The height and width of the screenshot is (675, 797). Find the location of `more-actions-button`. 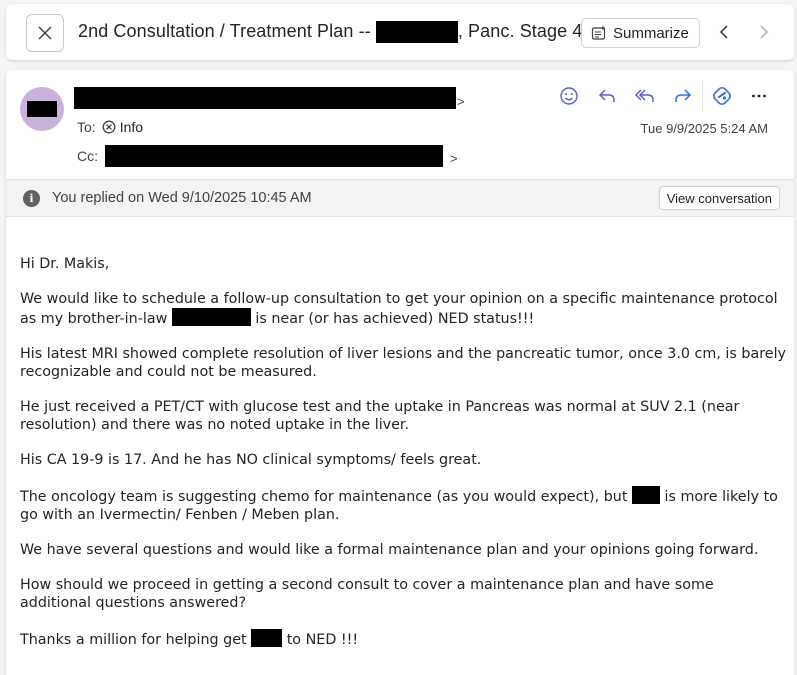

more-actions-button is located at coordinates (759, 96).